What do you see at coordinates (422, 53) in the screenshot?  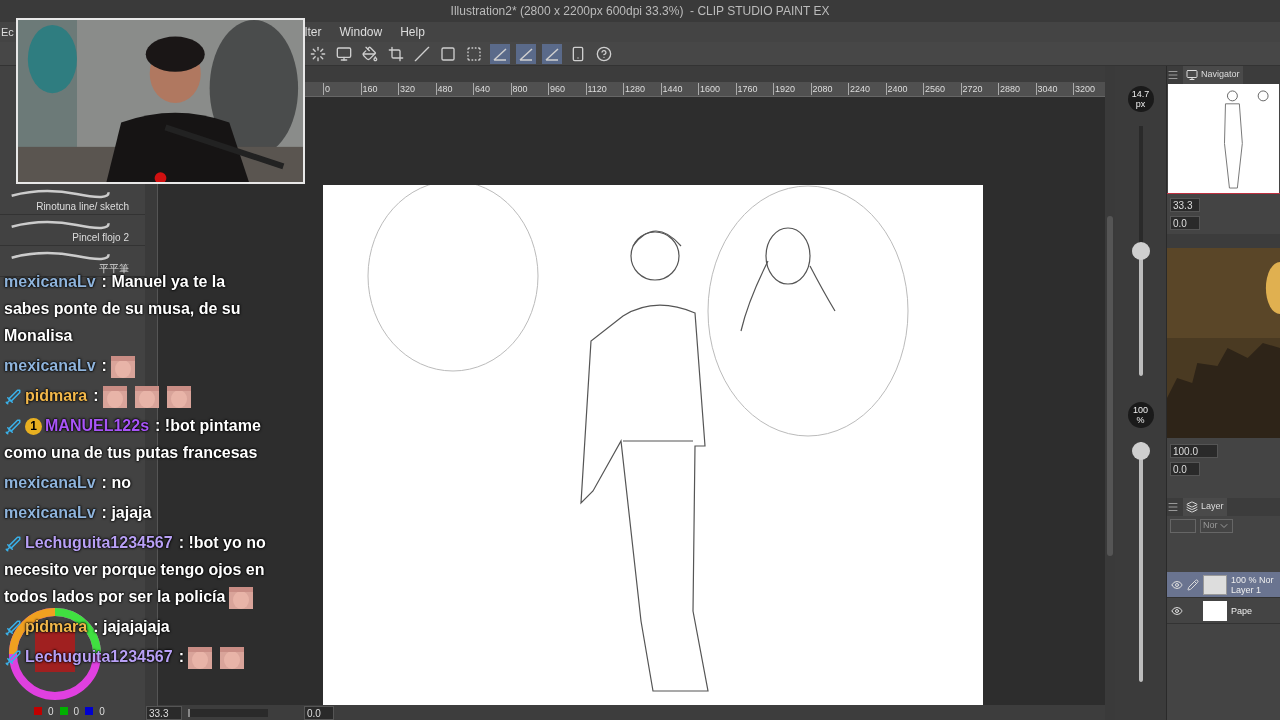 I see `slash-icon` at bounding box center [422, 53].